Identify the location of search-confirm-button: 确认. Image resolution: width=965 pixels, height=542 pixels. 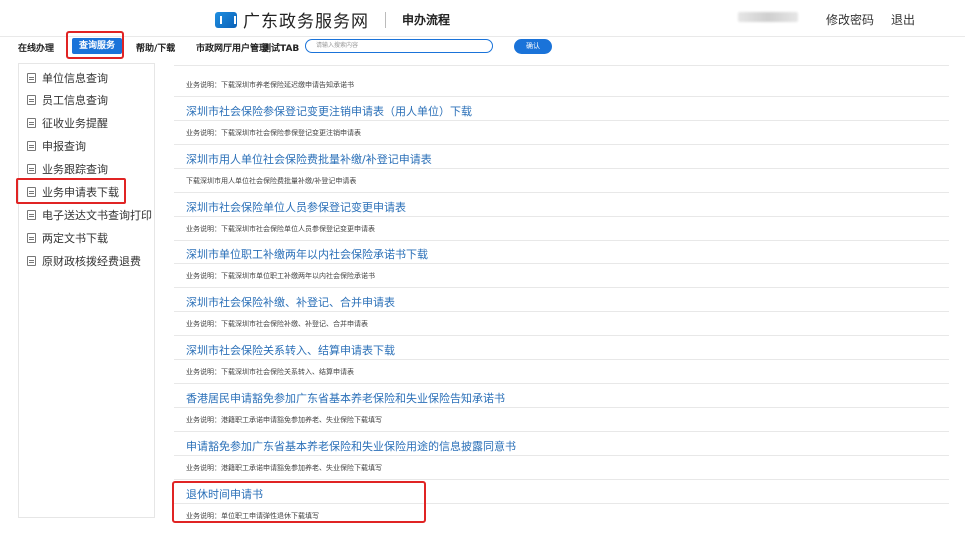
(533, 46).